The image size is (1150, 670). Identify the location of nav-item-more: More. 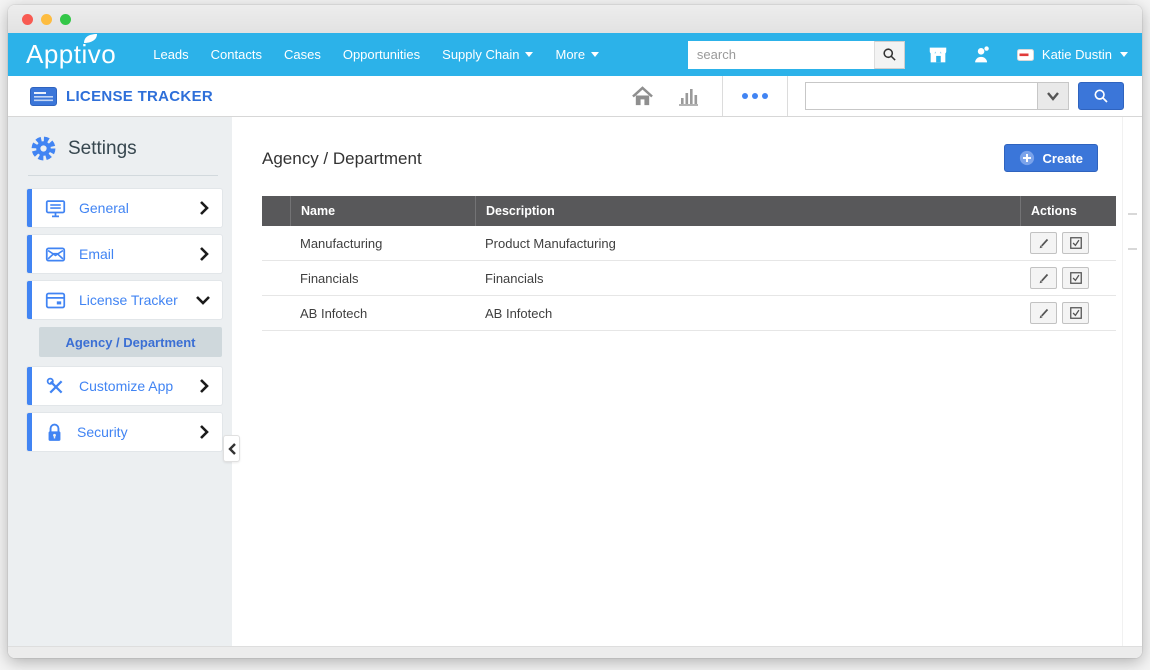
(577, 54).